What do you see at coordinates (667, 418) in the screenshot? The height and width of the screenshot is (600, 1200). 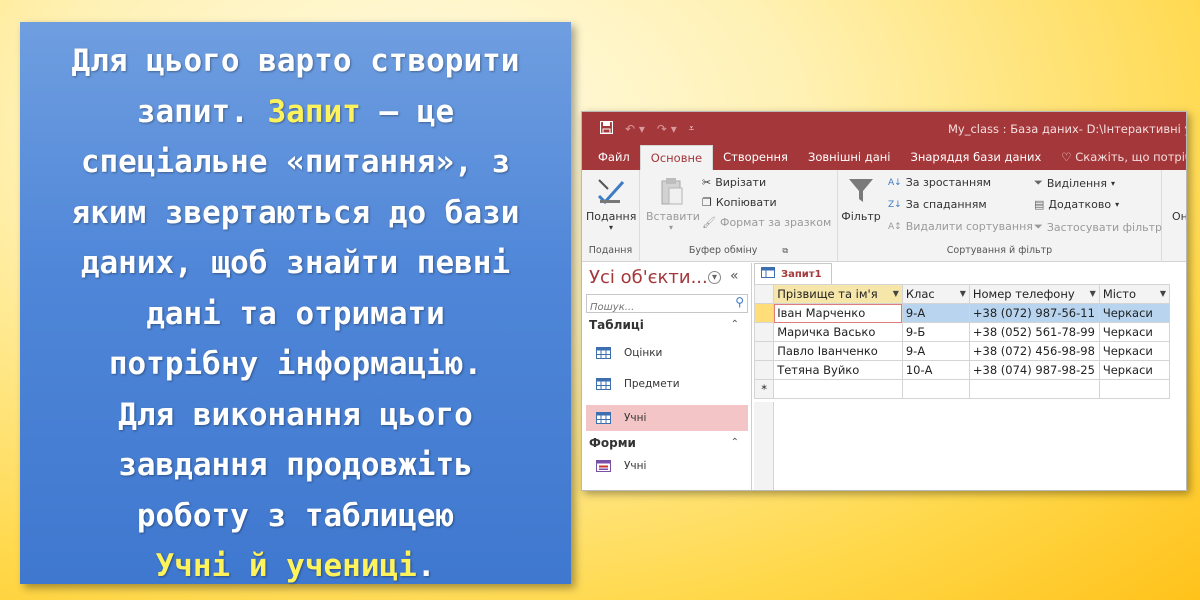 I see `nav-item-table-selected: Учні` at bounding box center [667, 418].